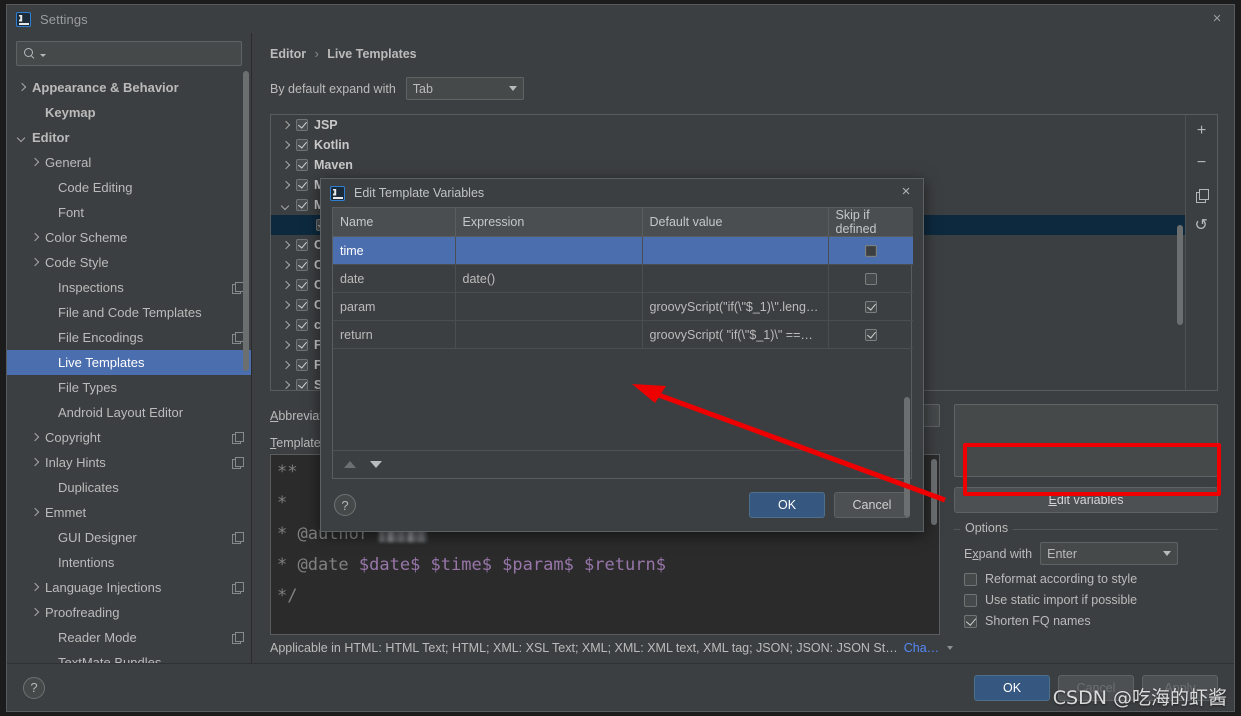  I want to click on variables-column-header: Default value, so click(735, 222).